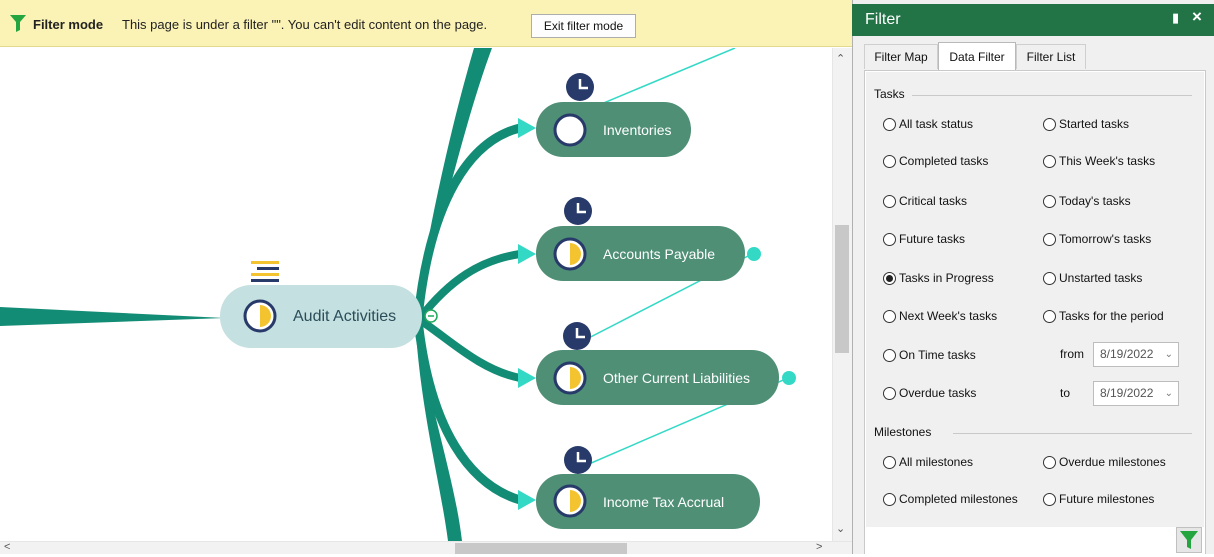 Image resolution: width=1214 pixels, height=557 pixels. What do you see at coordinates (527, 128) in the screenshot?
I see `arrow-inventories` at bounding box center [527, 128].